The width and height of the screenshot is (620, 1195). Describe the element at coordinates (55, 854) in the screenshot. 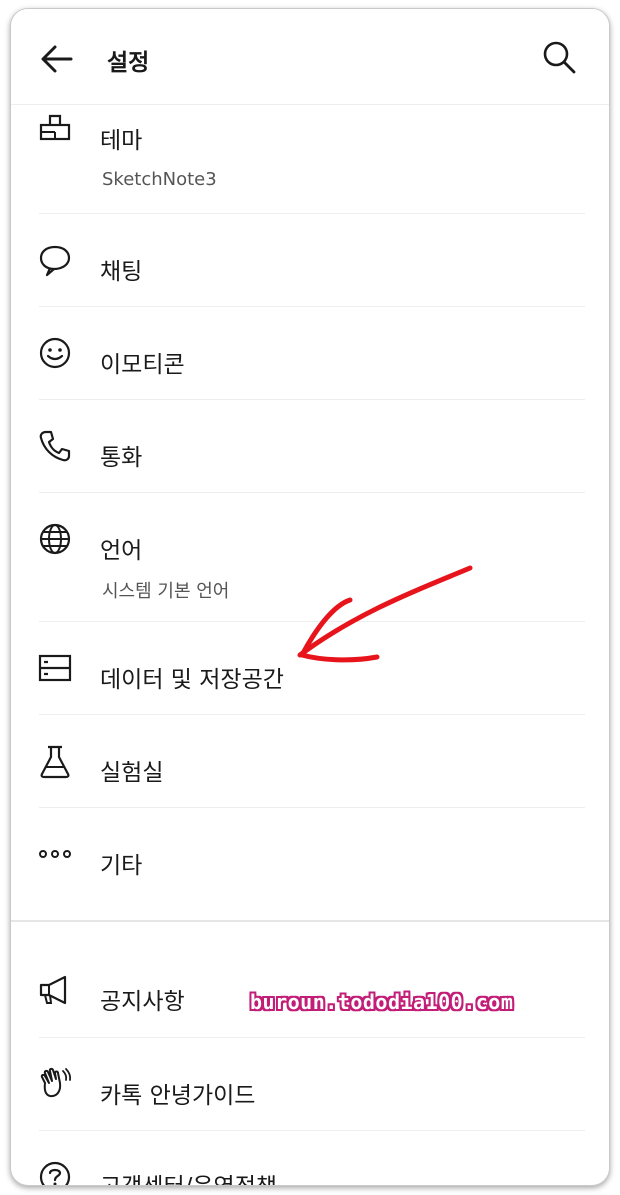

I see `more-dots-icon` at that location.